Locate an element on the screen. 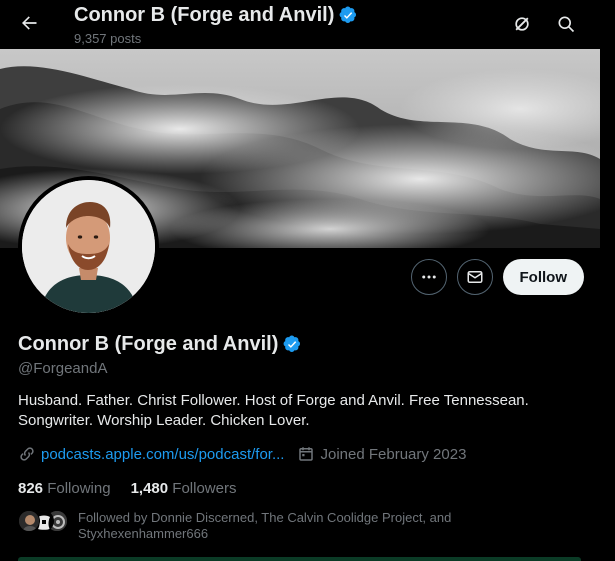 The image size is (615, 561). more-icon is located at coordinates (428, 277).